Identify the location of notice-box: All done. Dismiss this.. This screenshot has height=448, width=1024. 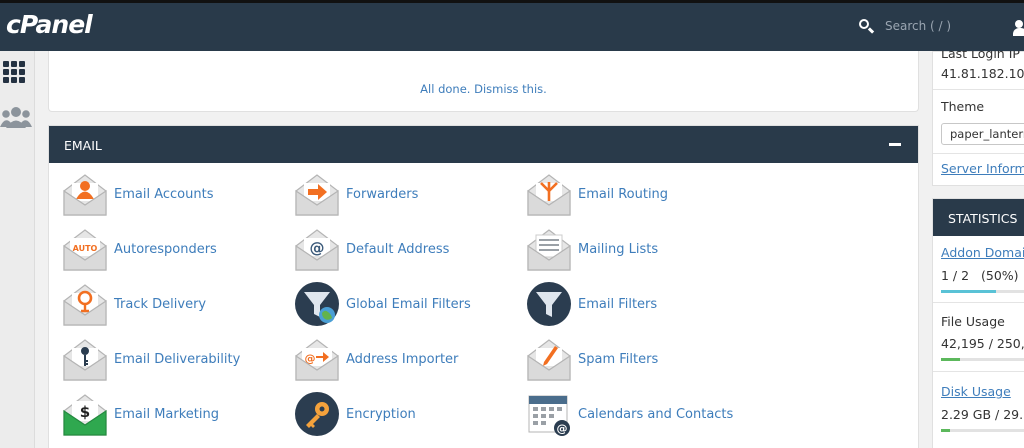
(483, 81).